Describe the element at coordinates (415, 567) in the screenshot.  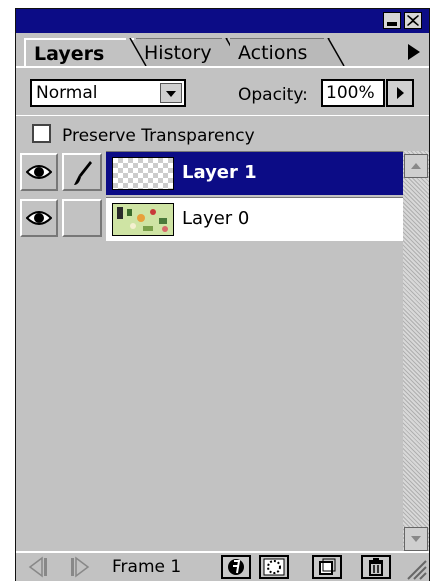
I see `resize-grip-icon` at that location.